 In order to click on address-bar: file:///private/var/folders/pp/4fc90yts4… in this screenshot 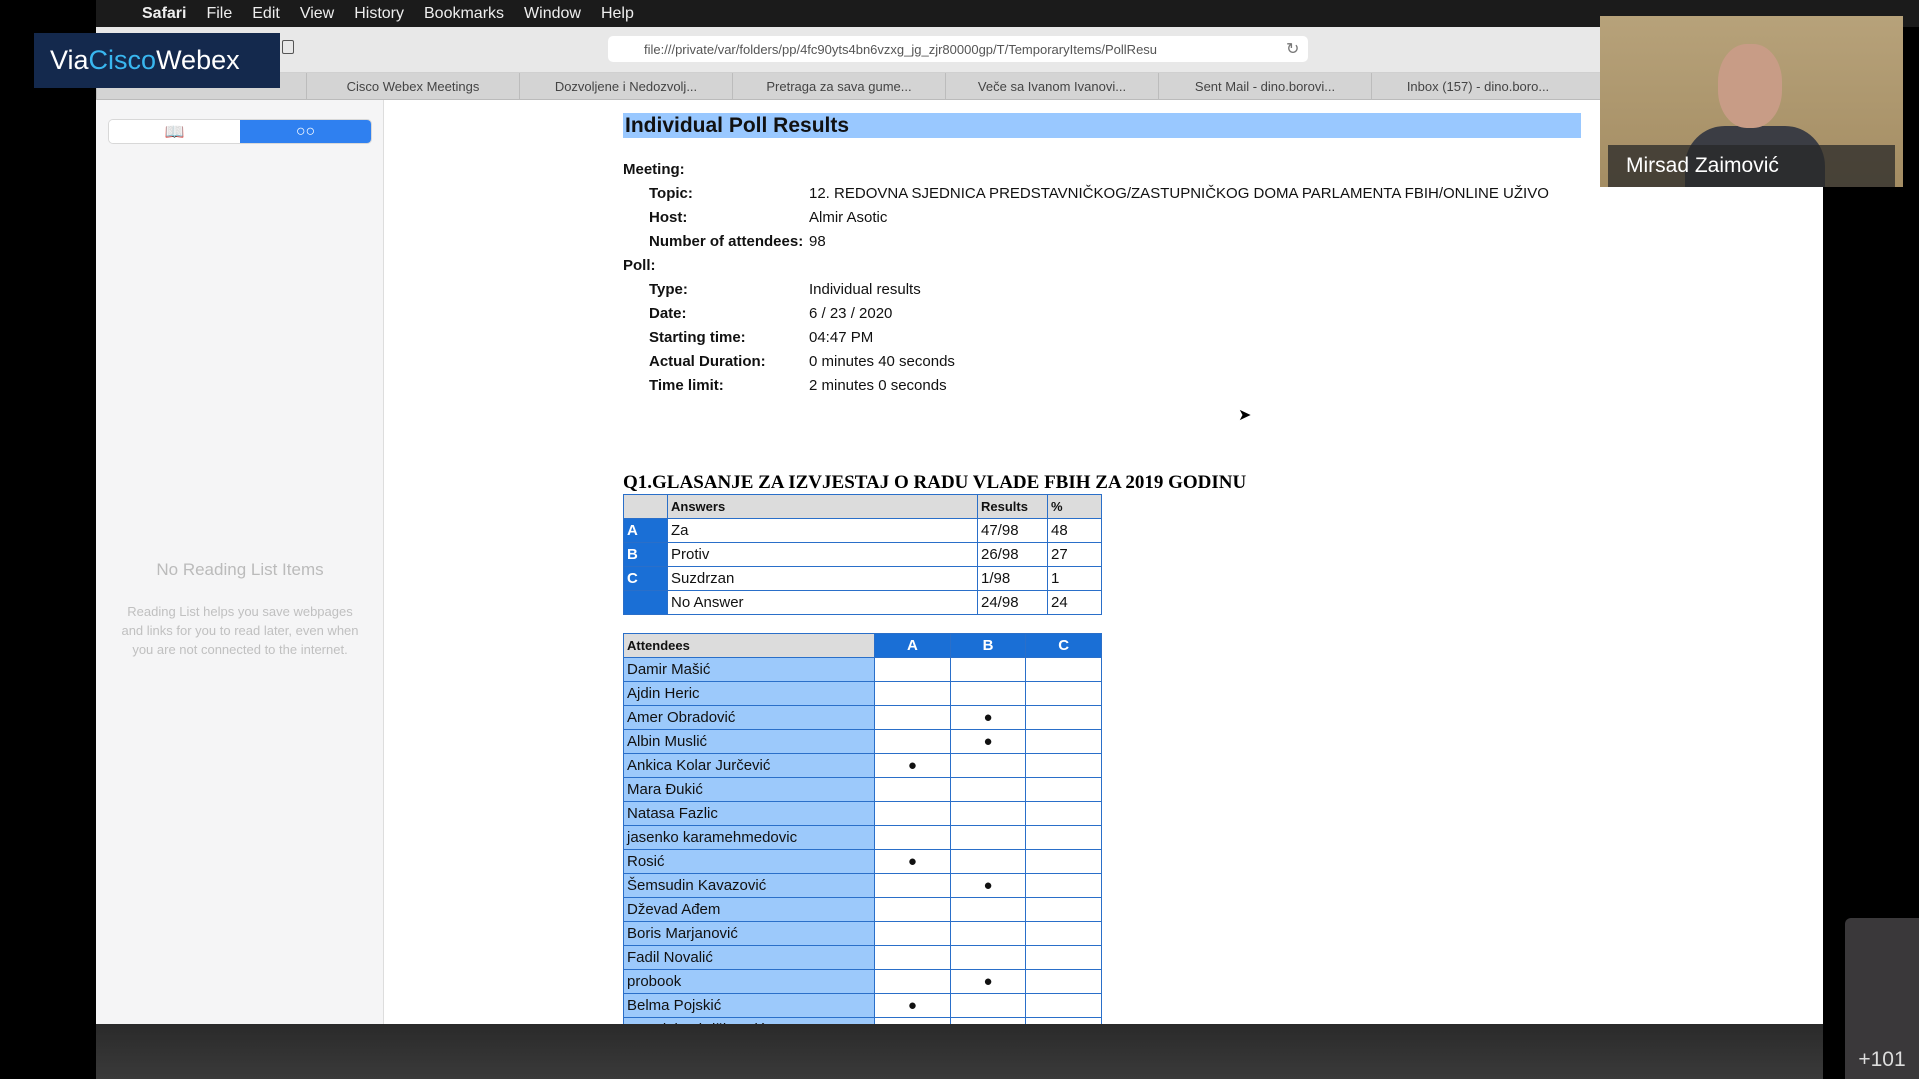, I will do `click(958, 49)`.